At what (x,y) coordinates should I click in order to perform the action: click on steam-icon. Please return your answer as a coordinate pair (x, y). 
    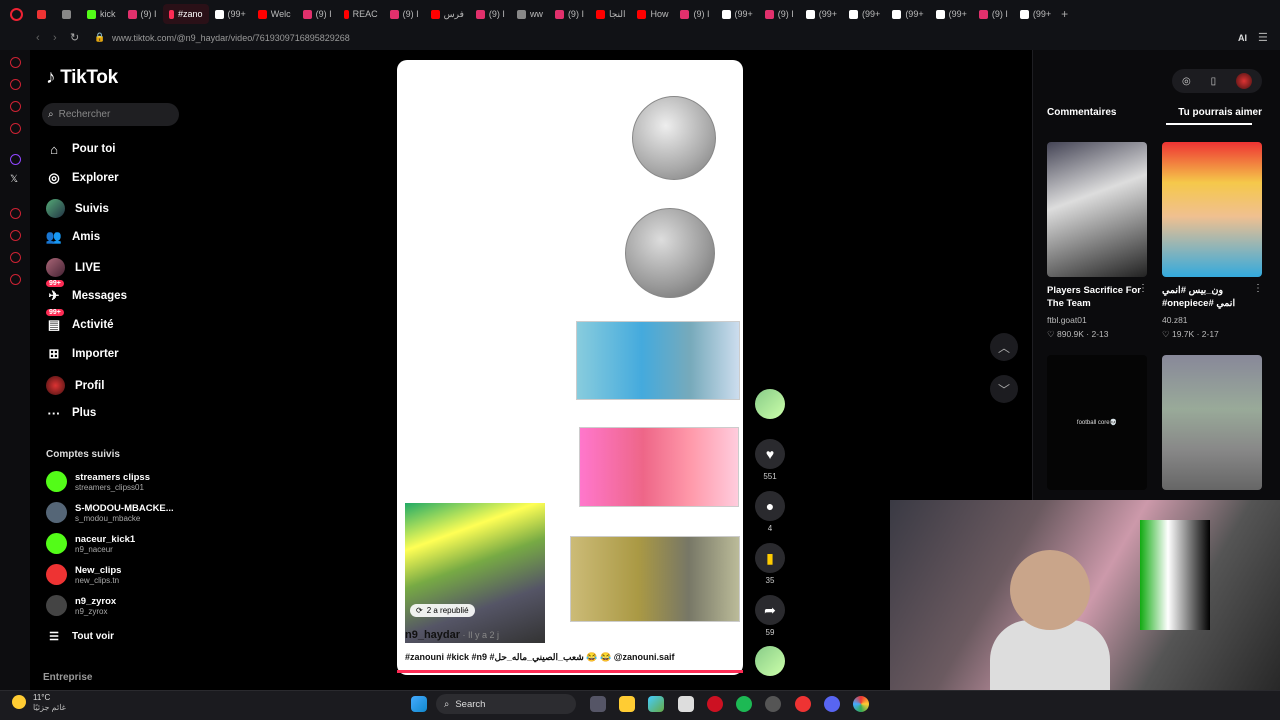
    Looking at the image, I should click on (773, 704).